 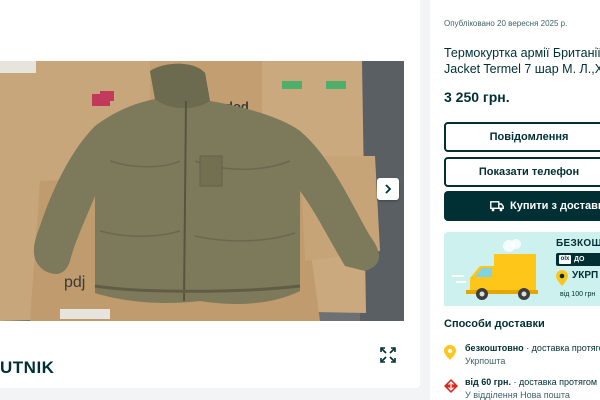 I want to click on listing-price: 3 250 грн., so click(x=477, y=97).